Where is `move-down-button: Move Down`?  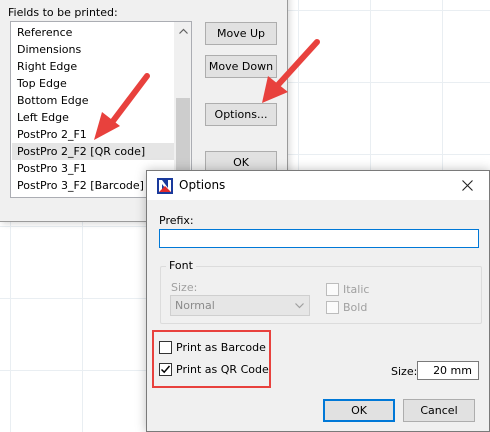 move-down-button: Move Down is located at coordinates (241, 66).